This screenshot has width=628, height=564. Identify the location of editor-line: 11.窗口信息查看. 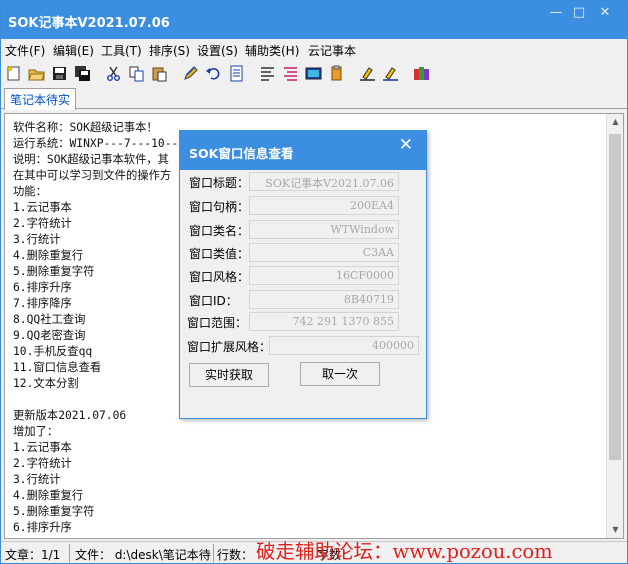
(57, 367).